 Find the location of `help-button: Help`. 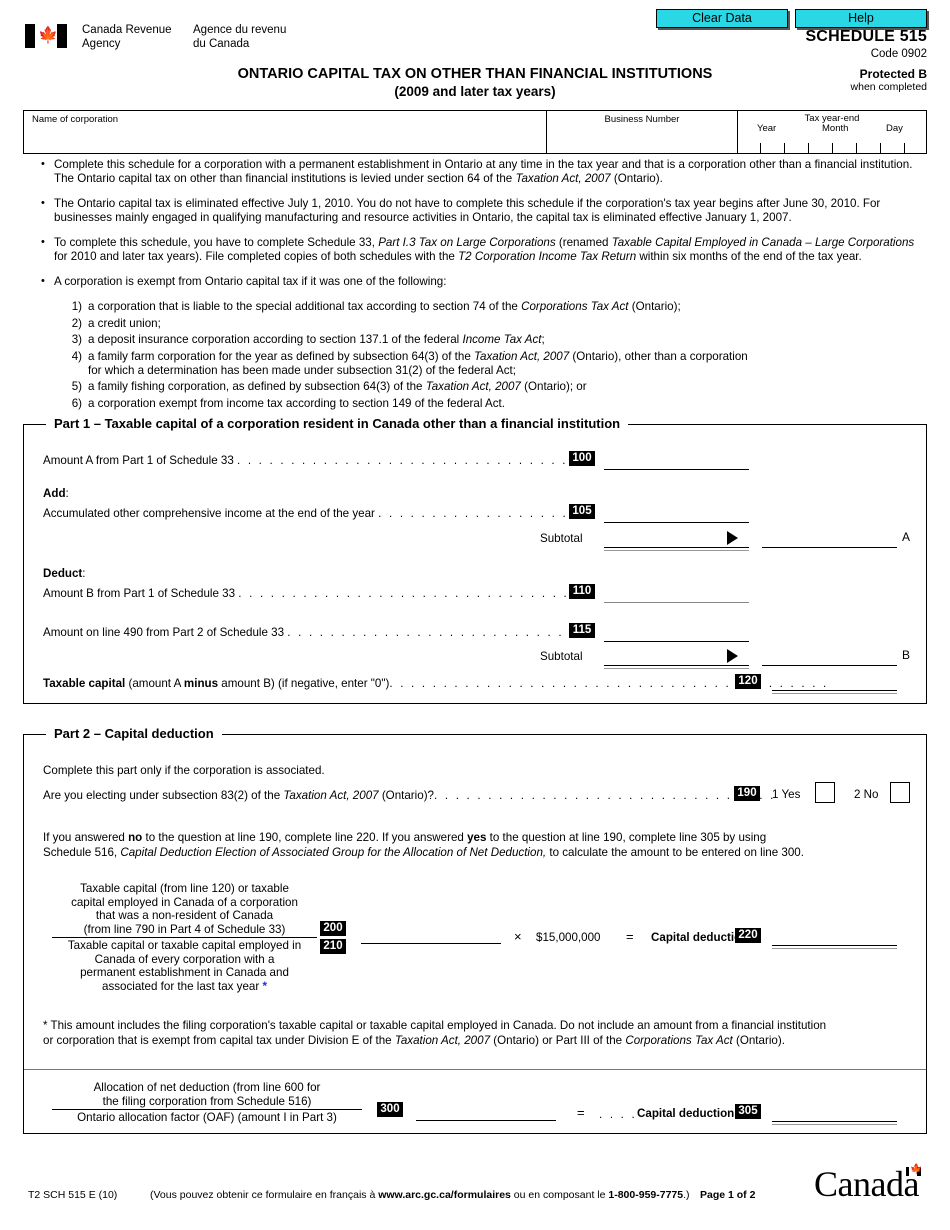

help-button: Help is located at coordinates (861, 18).